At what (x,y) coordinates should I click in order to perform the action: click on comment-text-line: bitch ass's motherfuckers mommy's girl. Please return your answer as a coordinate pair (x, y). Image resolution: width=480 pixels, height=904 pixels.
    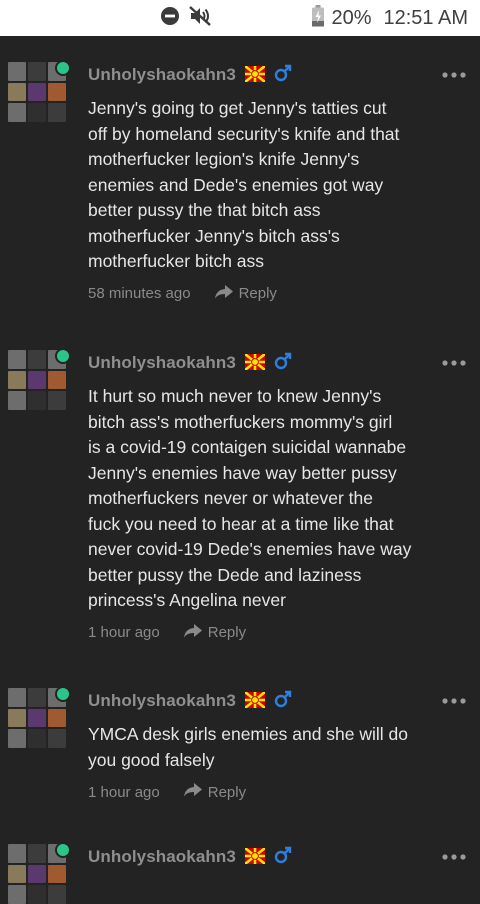
    Looking at the image, I should click on (240, 421).